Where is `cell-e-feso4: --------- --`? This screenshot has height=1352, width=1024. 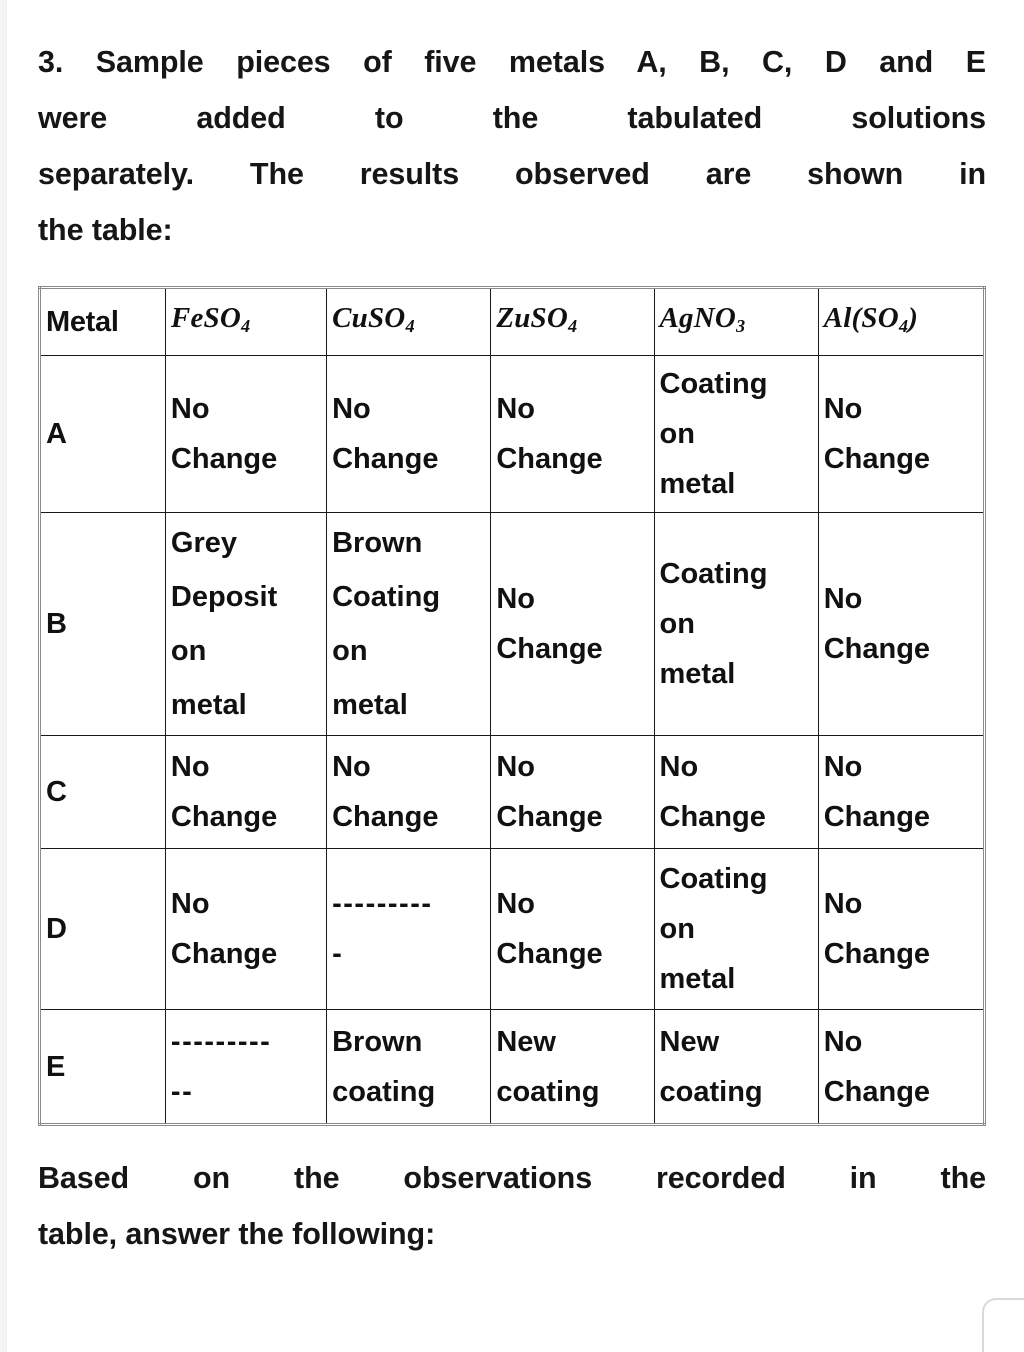
cell-e-feso4: --------- -- is located at coordinates (246, 1067).